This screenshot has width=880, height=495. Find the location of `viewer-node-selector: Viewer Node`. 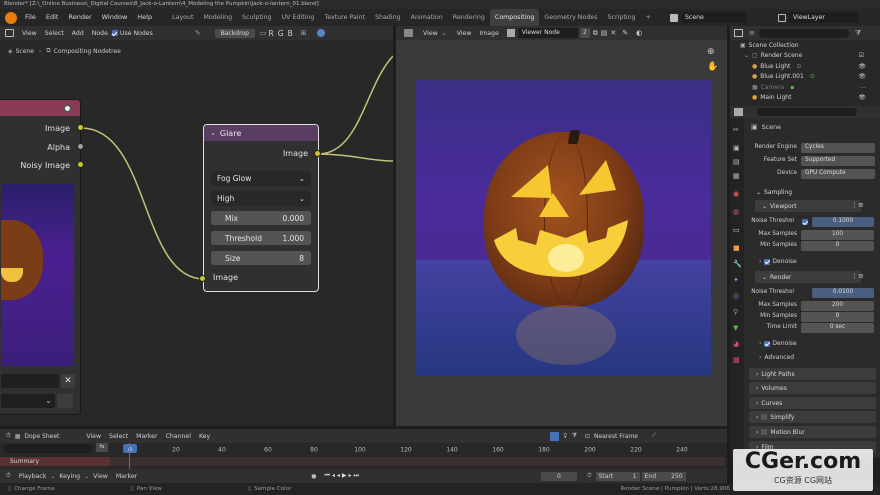

viewer-node-selector: Viewer Node is located at coordinates (547, 33).